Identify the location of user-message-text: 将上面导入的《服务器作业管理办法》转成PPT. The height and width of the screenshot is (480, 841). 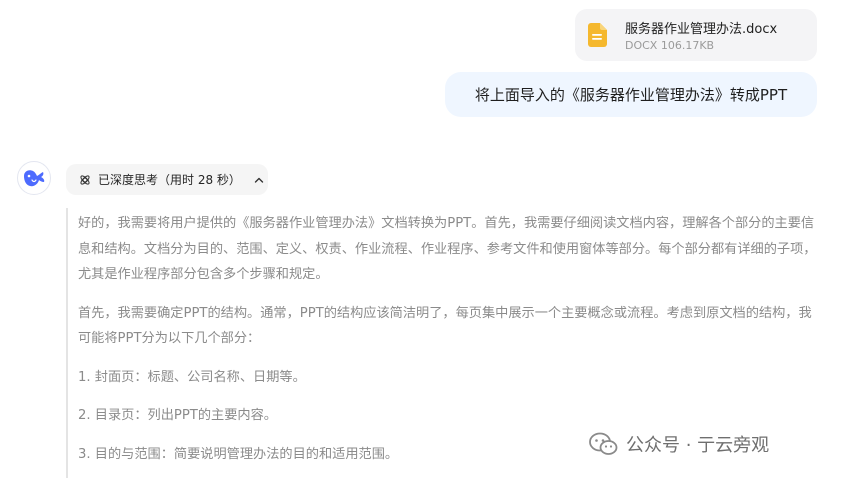
(631, 95).